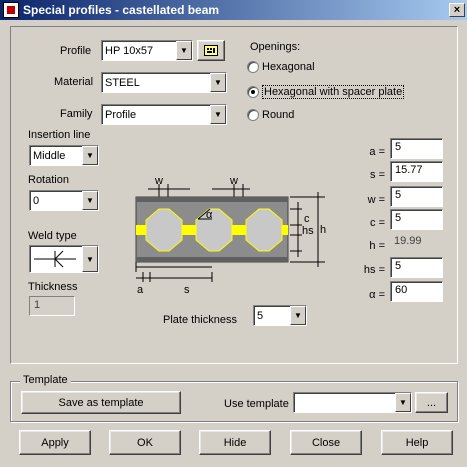 Image resolution: width=467 pixels, height=467 pixels. Describe the element at coordinates (164, 82) in the screenshot. I see `material-combo: STEEL ▼` at that location.